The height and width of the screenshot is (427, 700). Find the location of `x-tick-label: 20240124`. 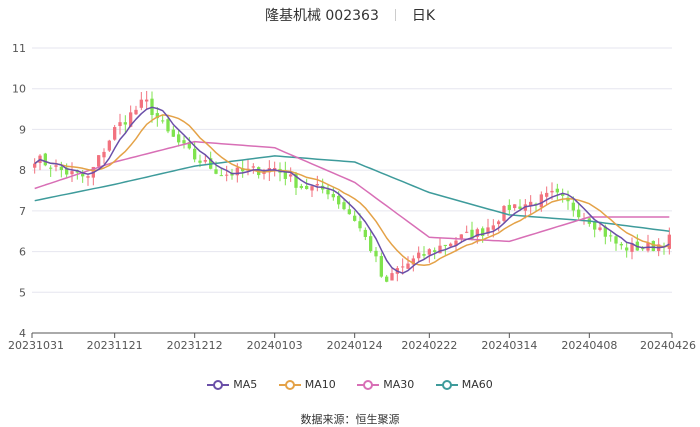

x-tick-label: 20240124 is located at coordinates (355, 345).